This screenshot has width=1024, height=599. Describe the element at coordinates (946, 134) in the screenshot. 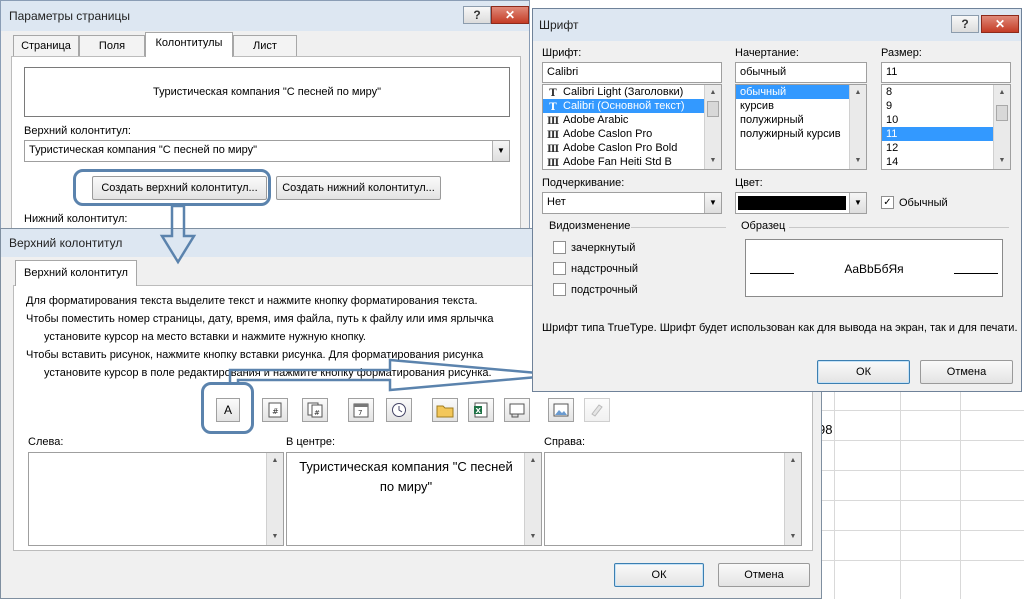

I see `list-item: 11` at that location.